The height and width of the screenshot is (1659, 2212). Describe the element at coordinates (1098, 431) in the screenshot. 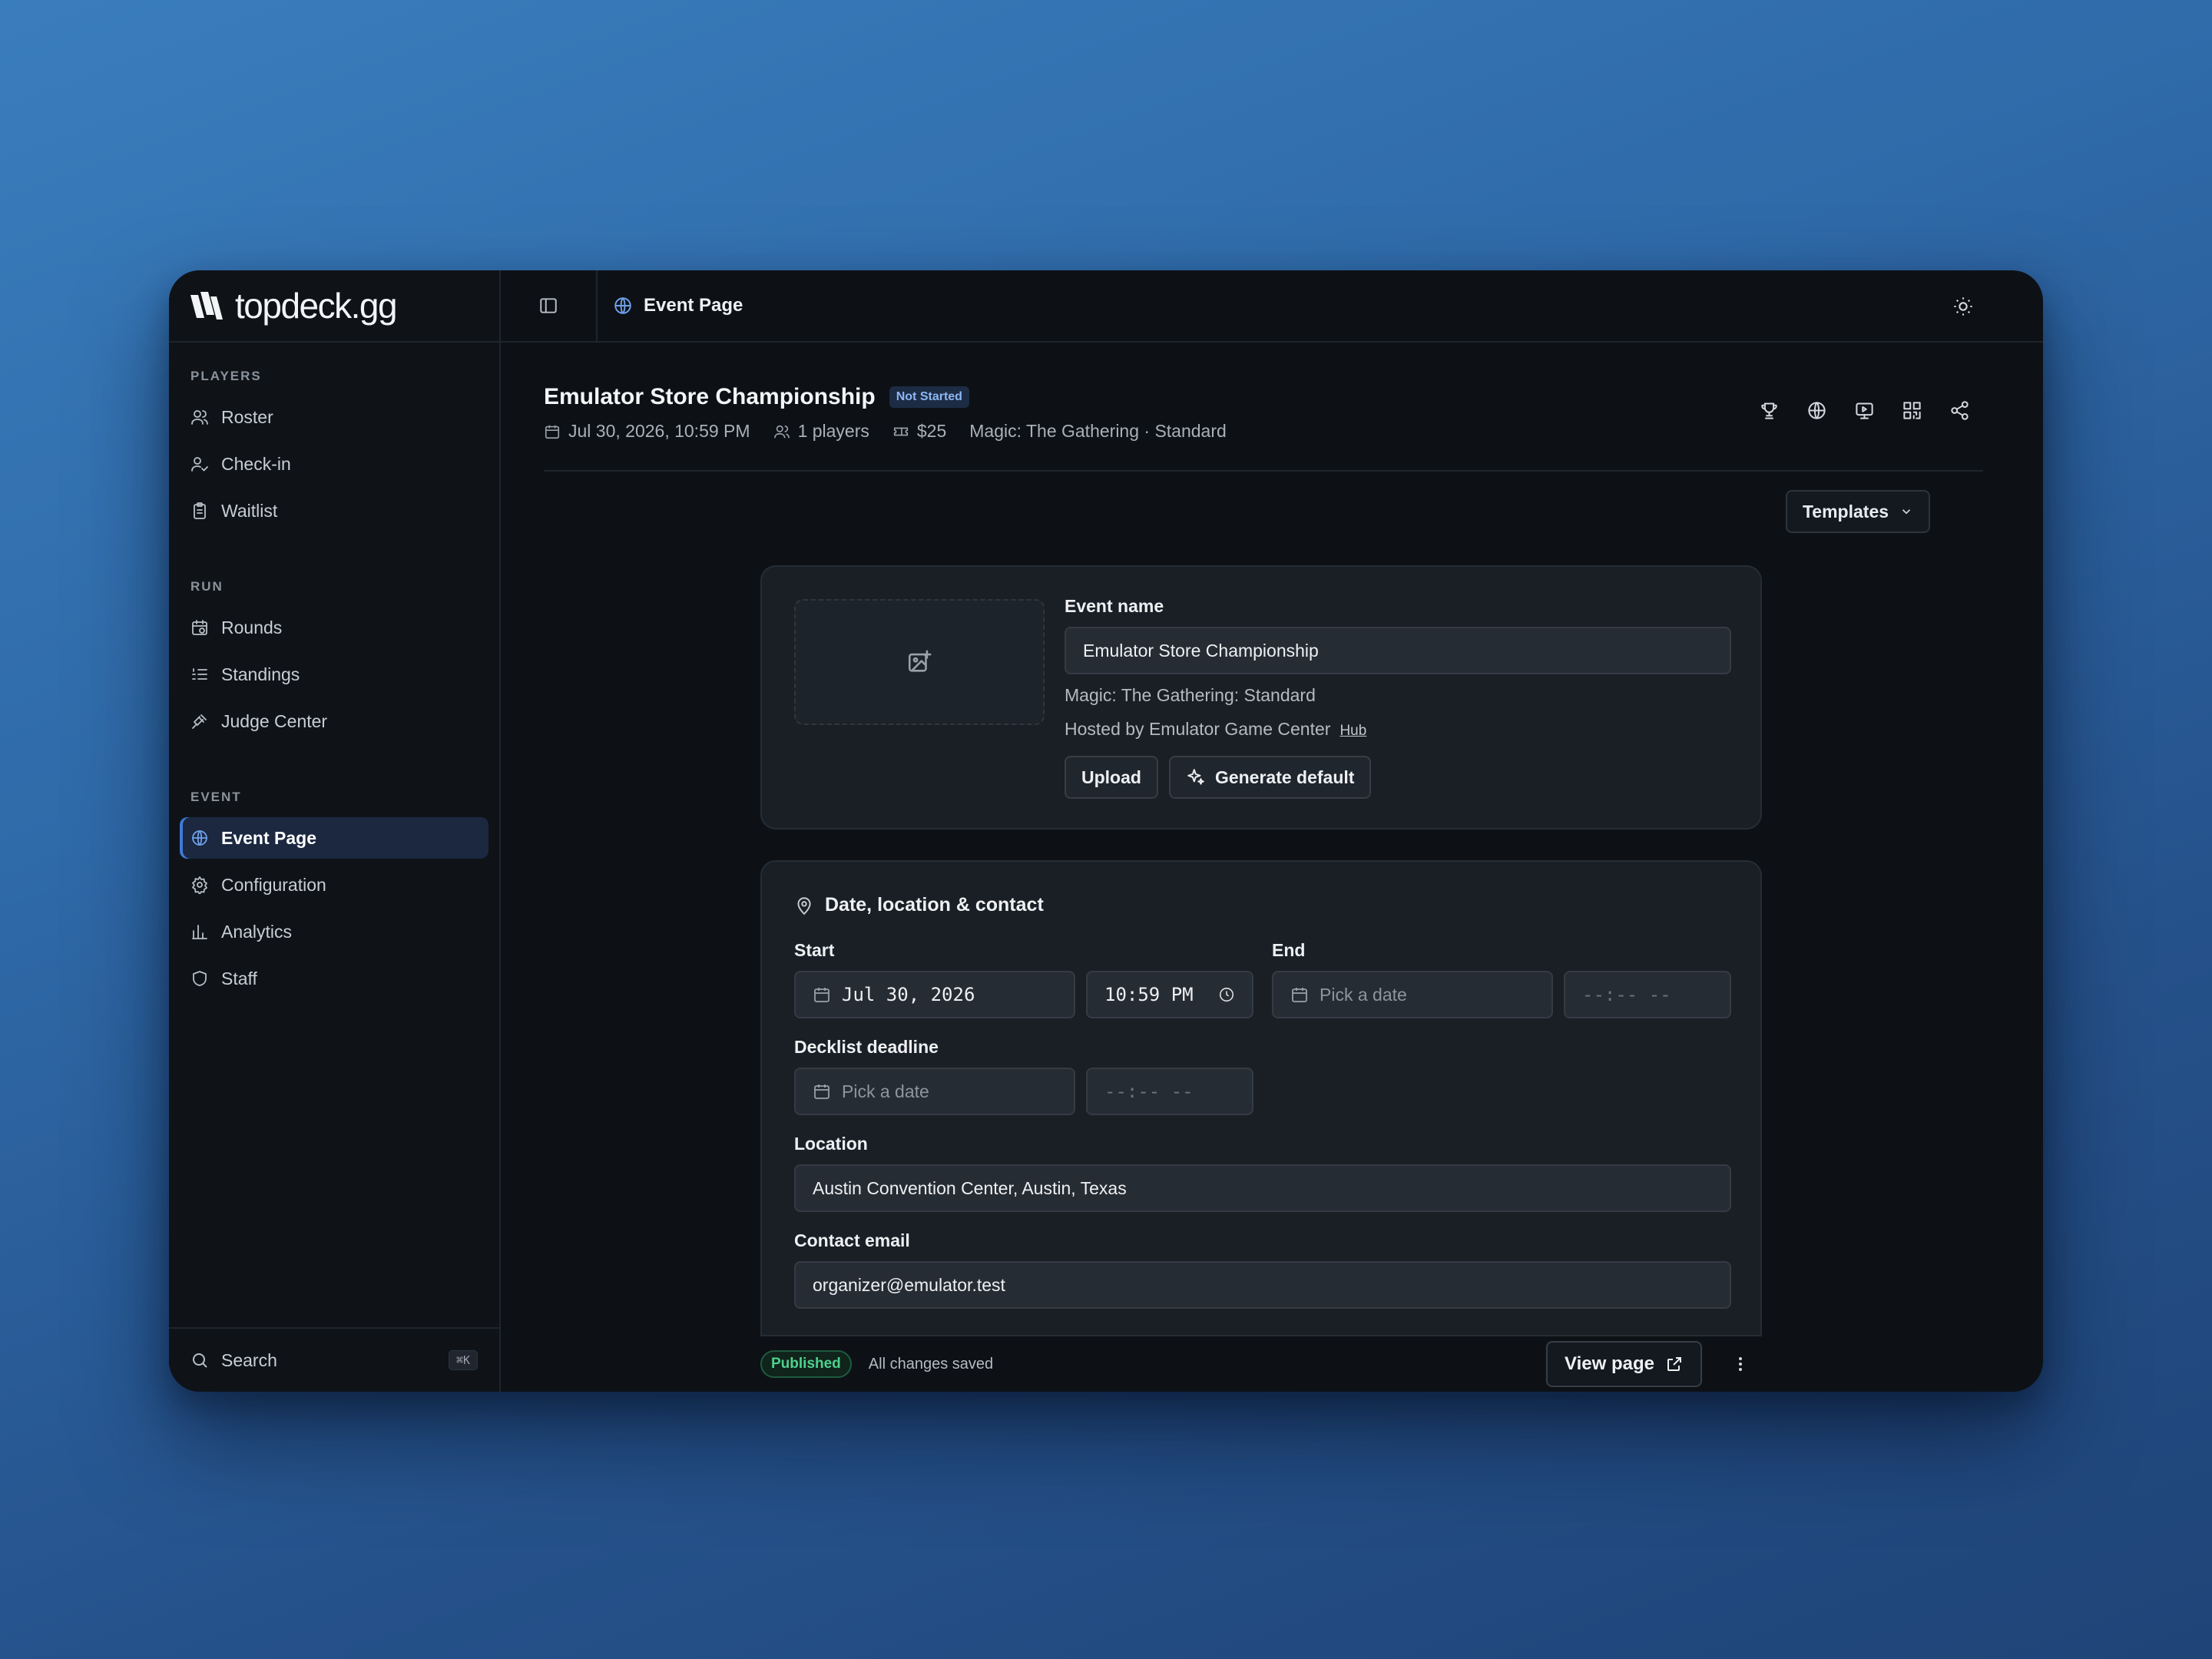

I see `event-format-text: Magic: The Gathering · Standard` at that location.